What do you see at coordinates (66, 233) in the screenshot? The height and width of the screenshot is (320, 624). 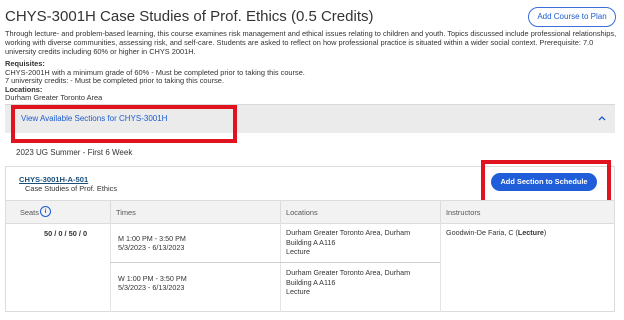 I see `seats-value: 50 / 0 / 50 / 0` at bounding box center [66, 233].